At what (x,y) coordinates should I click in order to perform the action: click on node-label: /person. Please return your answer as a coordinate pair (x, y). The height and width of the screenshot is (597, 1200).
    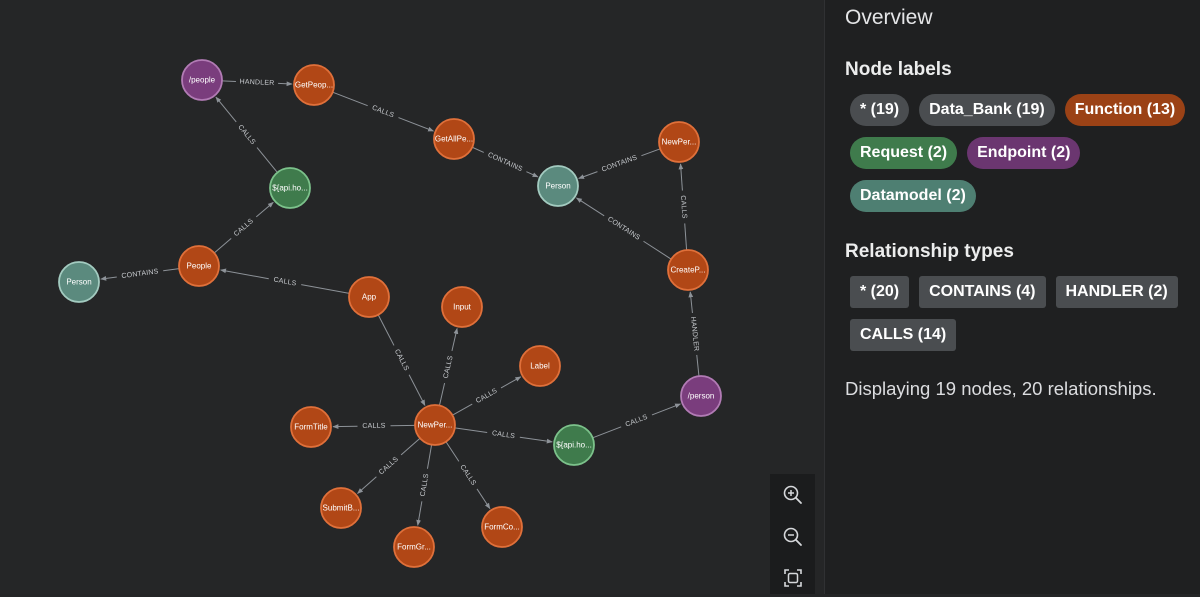
    Looking at the image, I should click on (701, 396).